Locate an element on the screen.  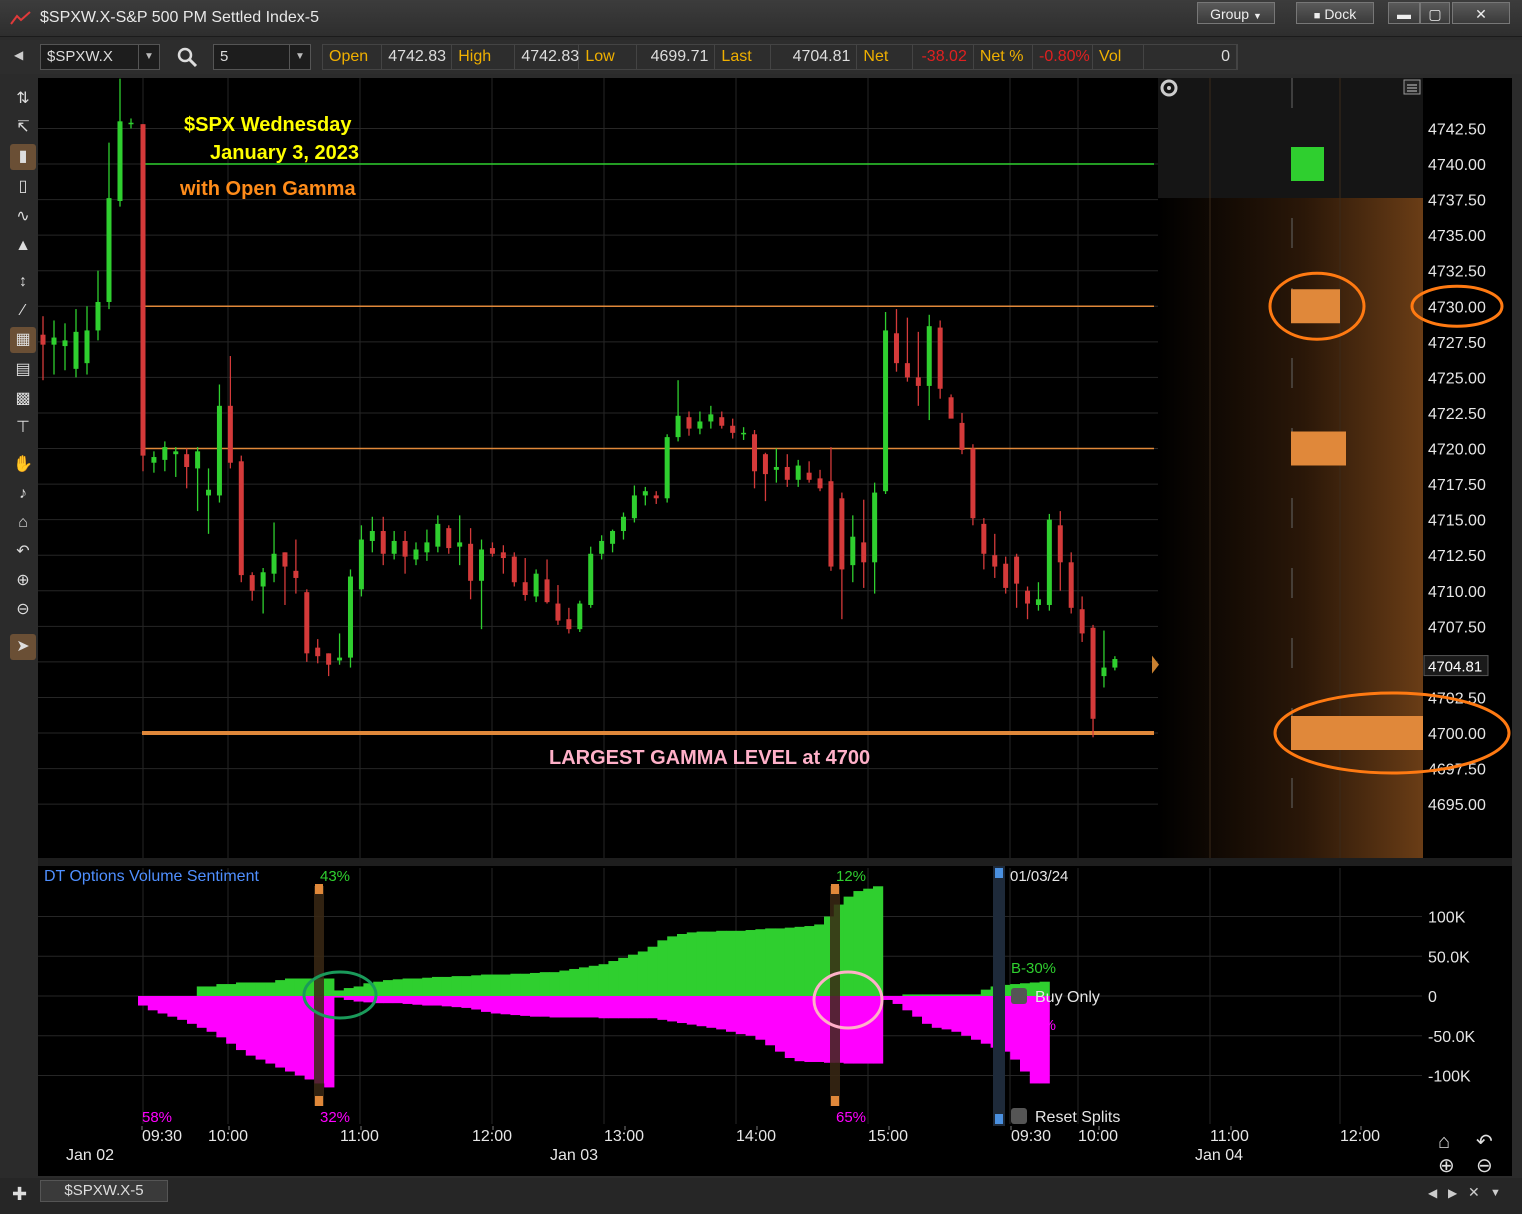
pan-icon: ✋ is located at coordinates (23, 465).